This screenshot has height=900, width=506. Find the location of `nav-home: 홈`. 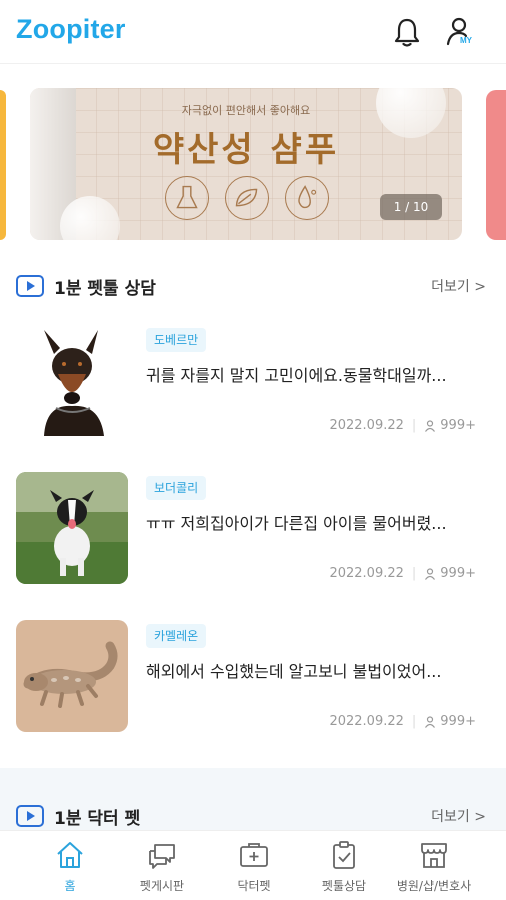

nav-home: 홈 is located at coordinates (70, 867).